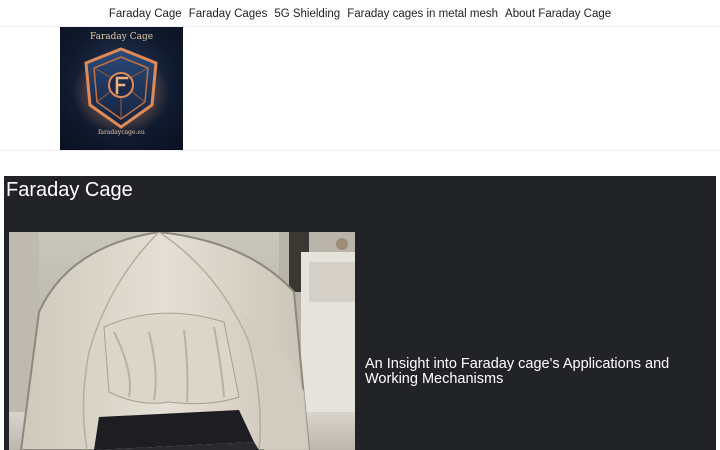 The height and width of the screenshot is (450, 720). Describe the element at coordinates (121, 88) in the screenshot. I see `site-logo: Faraday Cage faradaycage.eu` at that location.